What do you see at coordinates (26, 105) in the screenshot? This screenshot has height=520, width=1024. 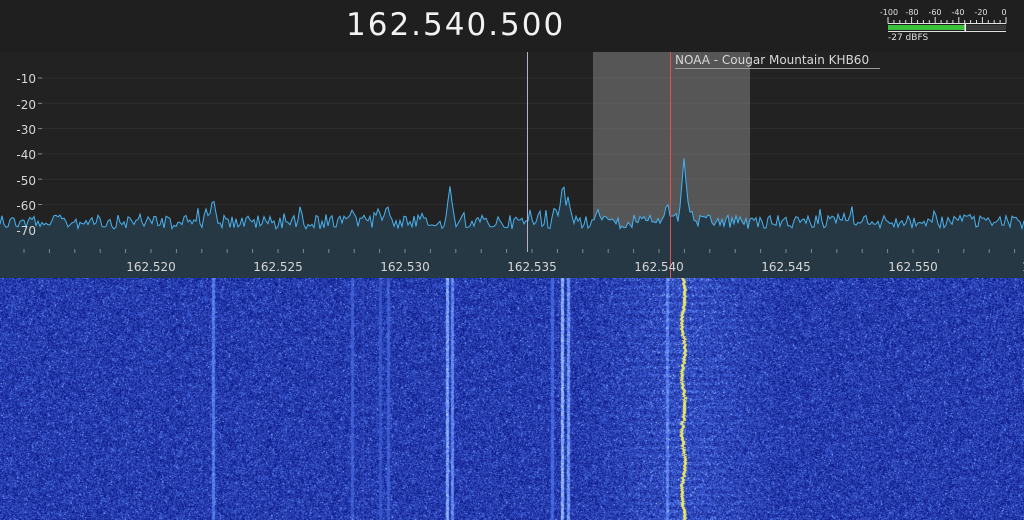 I see `db-axis-label: -20` at bounding box center [26, 105].